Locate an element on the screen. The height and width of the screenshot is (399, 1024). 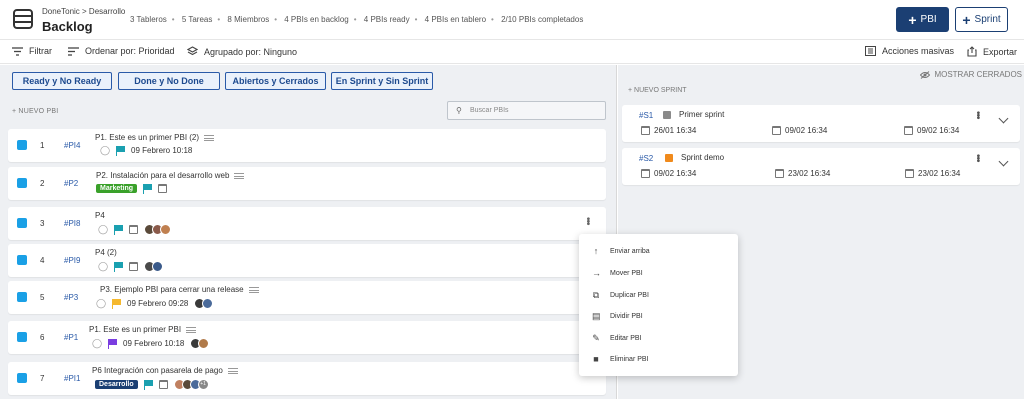
new-pbi-link: + NUEVO PBI is located at coordinates (35, 111).